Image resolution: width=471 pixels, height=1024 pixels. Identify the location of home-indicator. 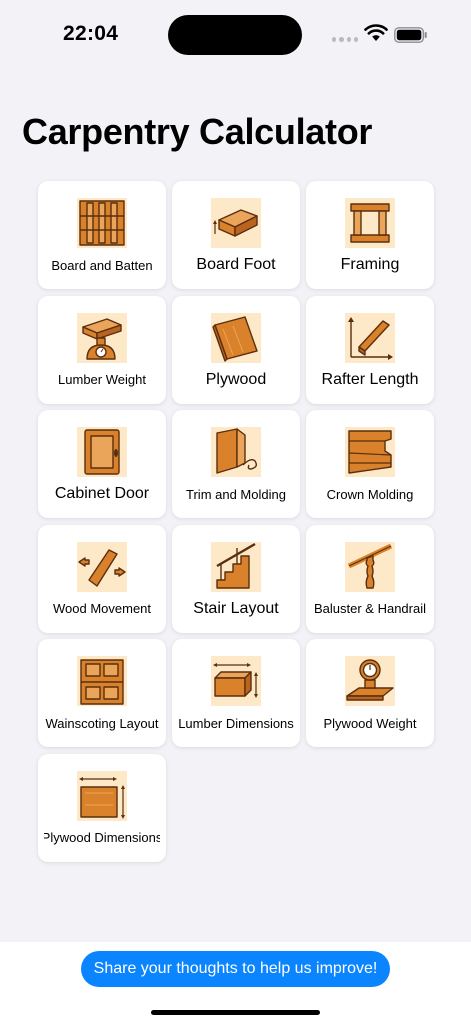
(235, 1012).